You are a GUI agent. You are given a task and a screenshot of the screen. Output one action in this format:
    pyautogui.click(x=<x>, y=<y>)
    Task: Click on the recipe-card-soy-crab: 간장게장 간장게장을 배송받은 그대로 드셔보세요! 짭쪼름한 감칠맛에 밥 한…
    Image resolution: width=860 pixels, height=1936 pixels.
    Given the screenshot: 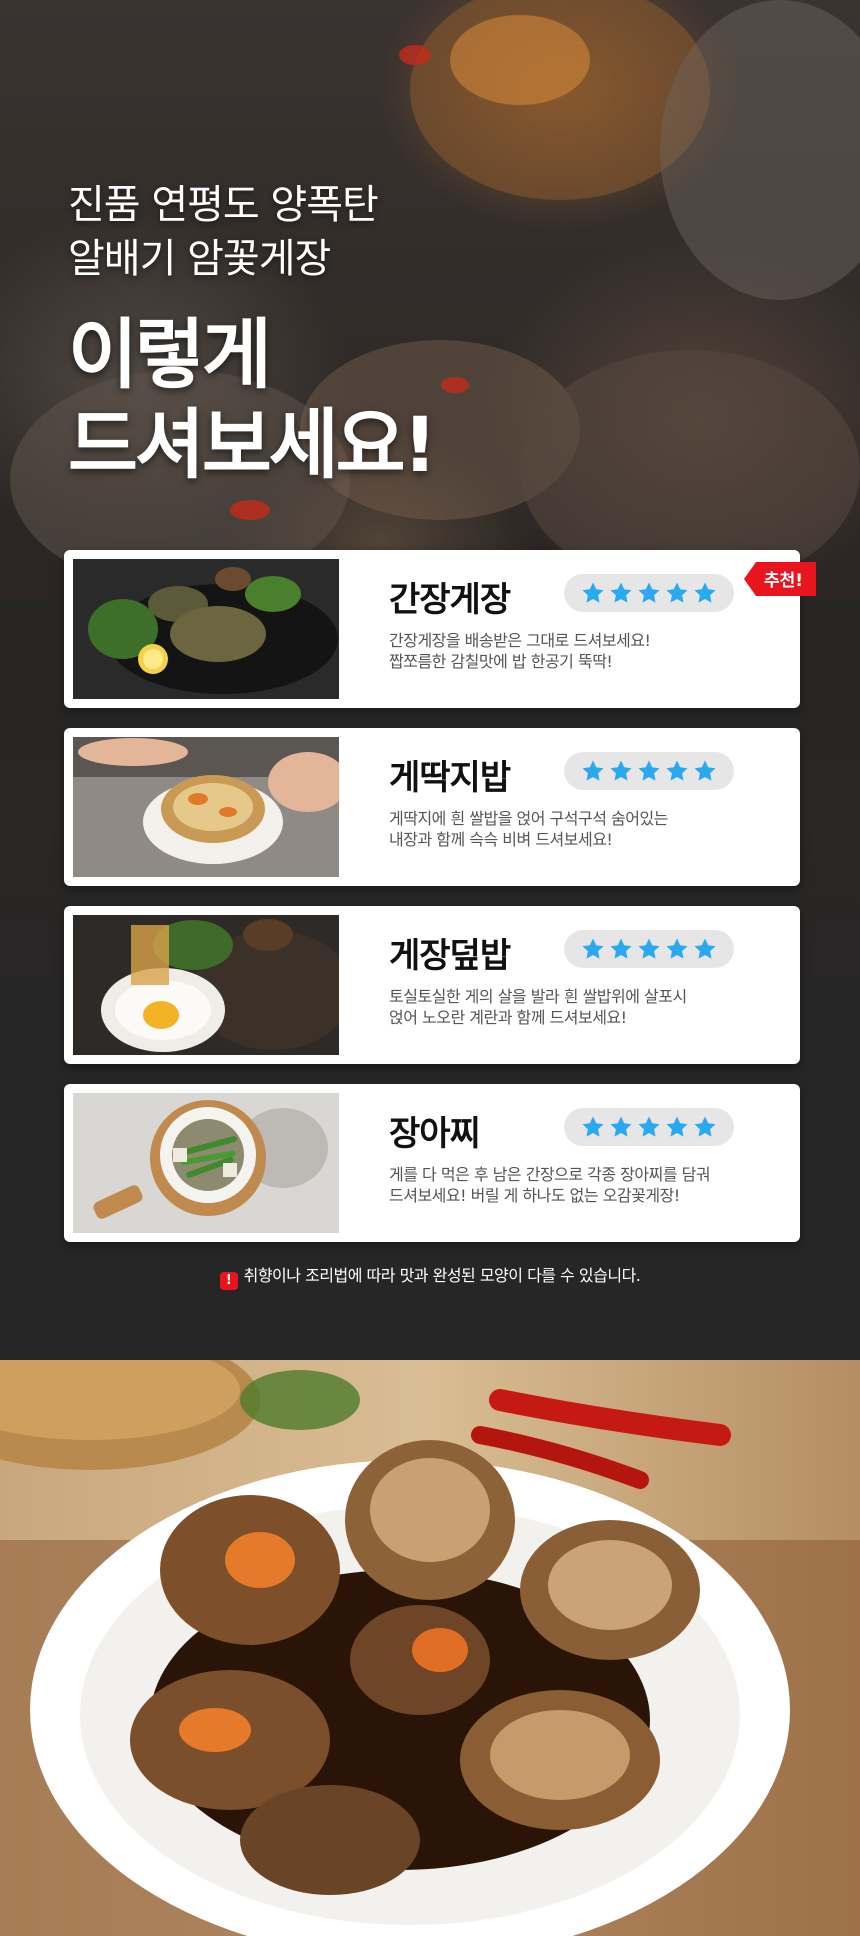 What is the action you would take?
    pyautogui.click(x=432, y=629)
    